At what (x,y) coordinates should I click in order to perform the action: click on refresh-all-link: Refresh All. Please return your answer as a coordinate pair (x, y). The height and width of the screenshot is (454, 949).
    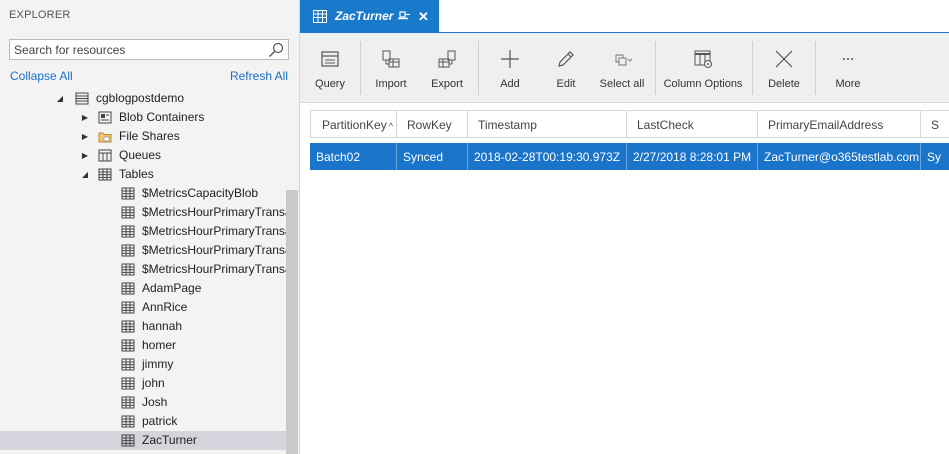
    Looking at the image, I should click on (259, 76).